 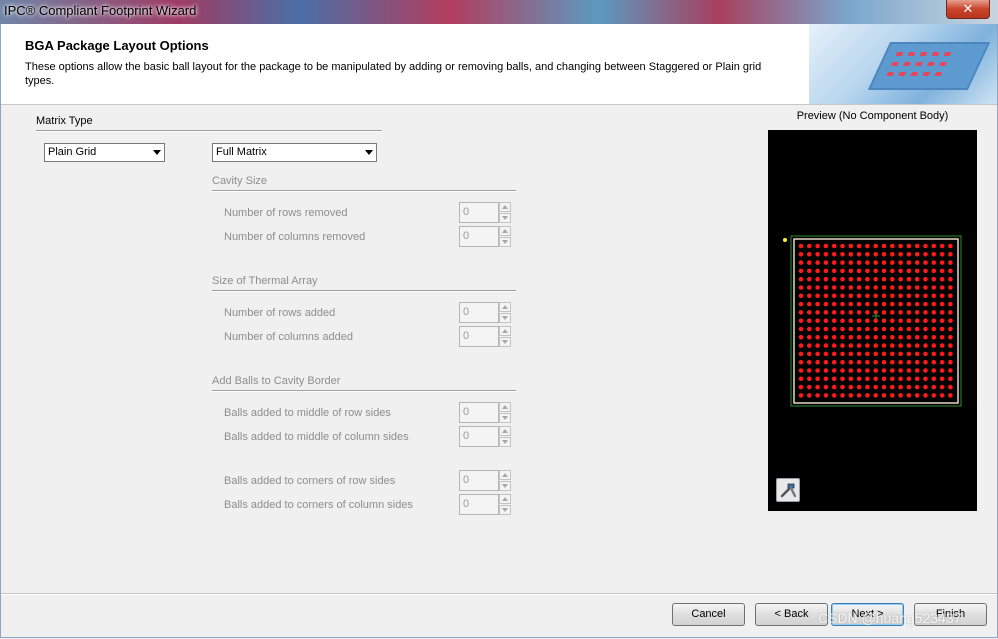 I want to click on cols-added-label: Number of columns added, so click(x=289, y=337).